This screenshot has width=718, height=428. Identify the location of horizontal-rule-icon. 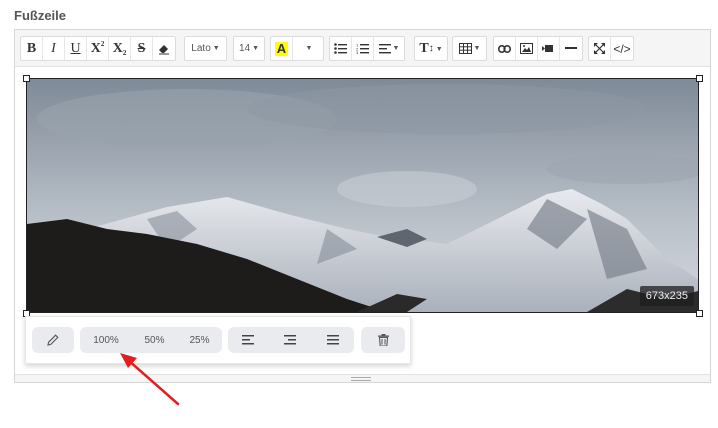
(571, 48).